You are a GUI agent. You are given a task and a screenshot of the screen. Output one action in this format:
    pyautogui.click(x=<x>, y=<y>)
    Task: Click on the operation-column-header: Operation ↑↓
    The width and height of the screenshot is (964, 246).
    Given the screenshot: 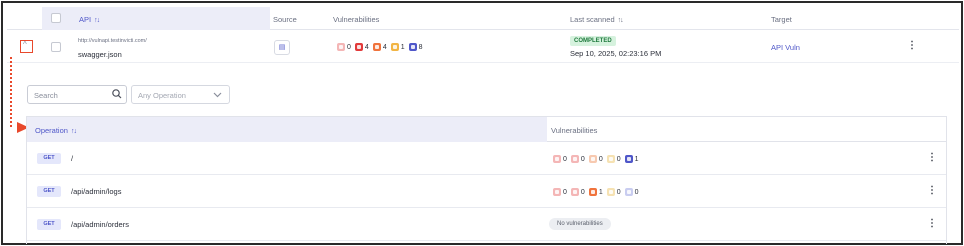 What is the action you would take?
    pyautogui.click(x=56, y=130)
    